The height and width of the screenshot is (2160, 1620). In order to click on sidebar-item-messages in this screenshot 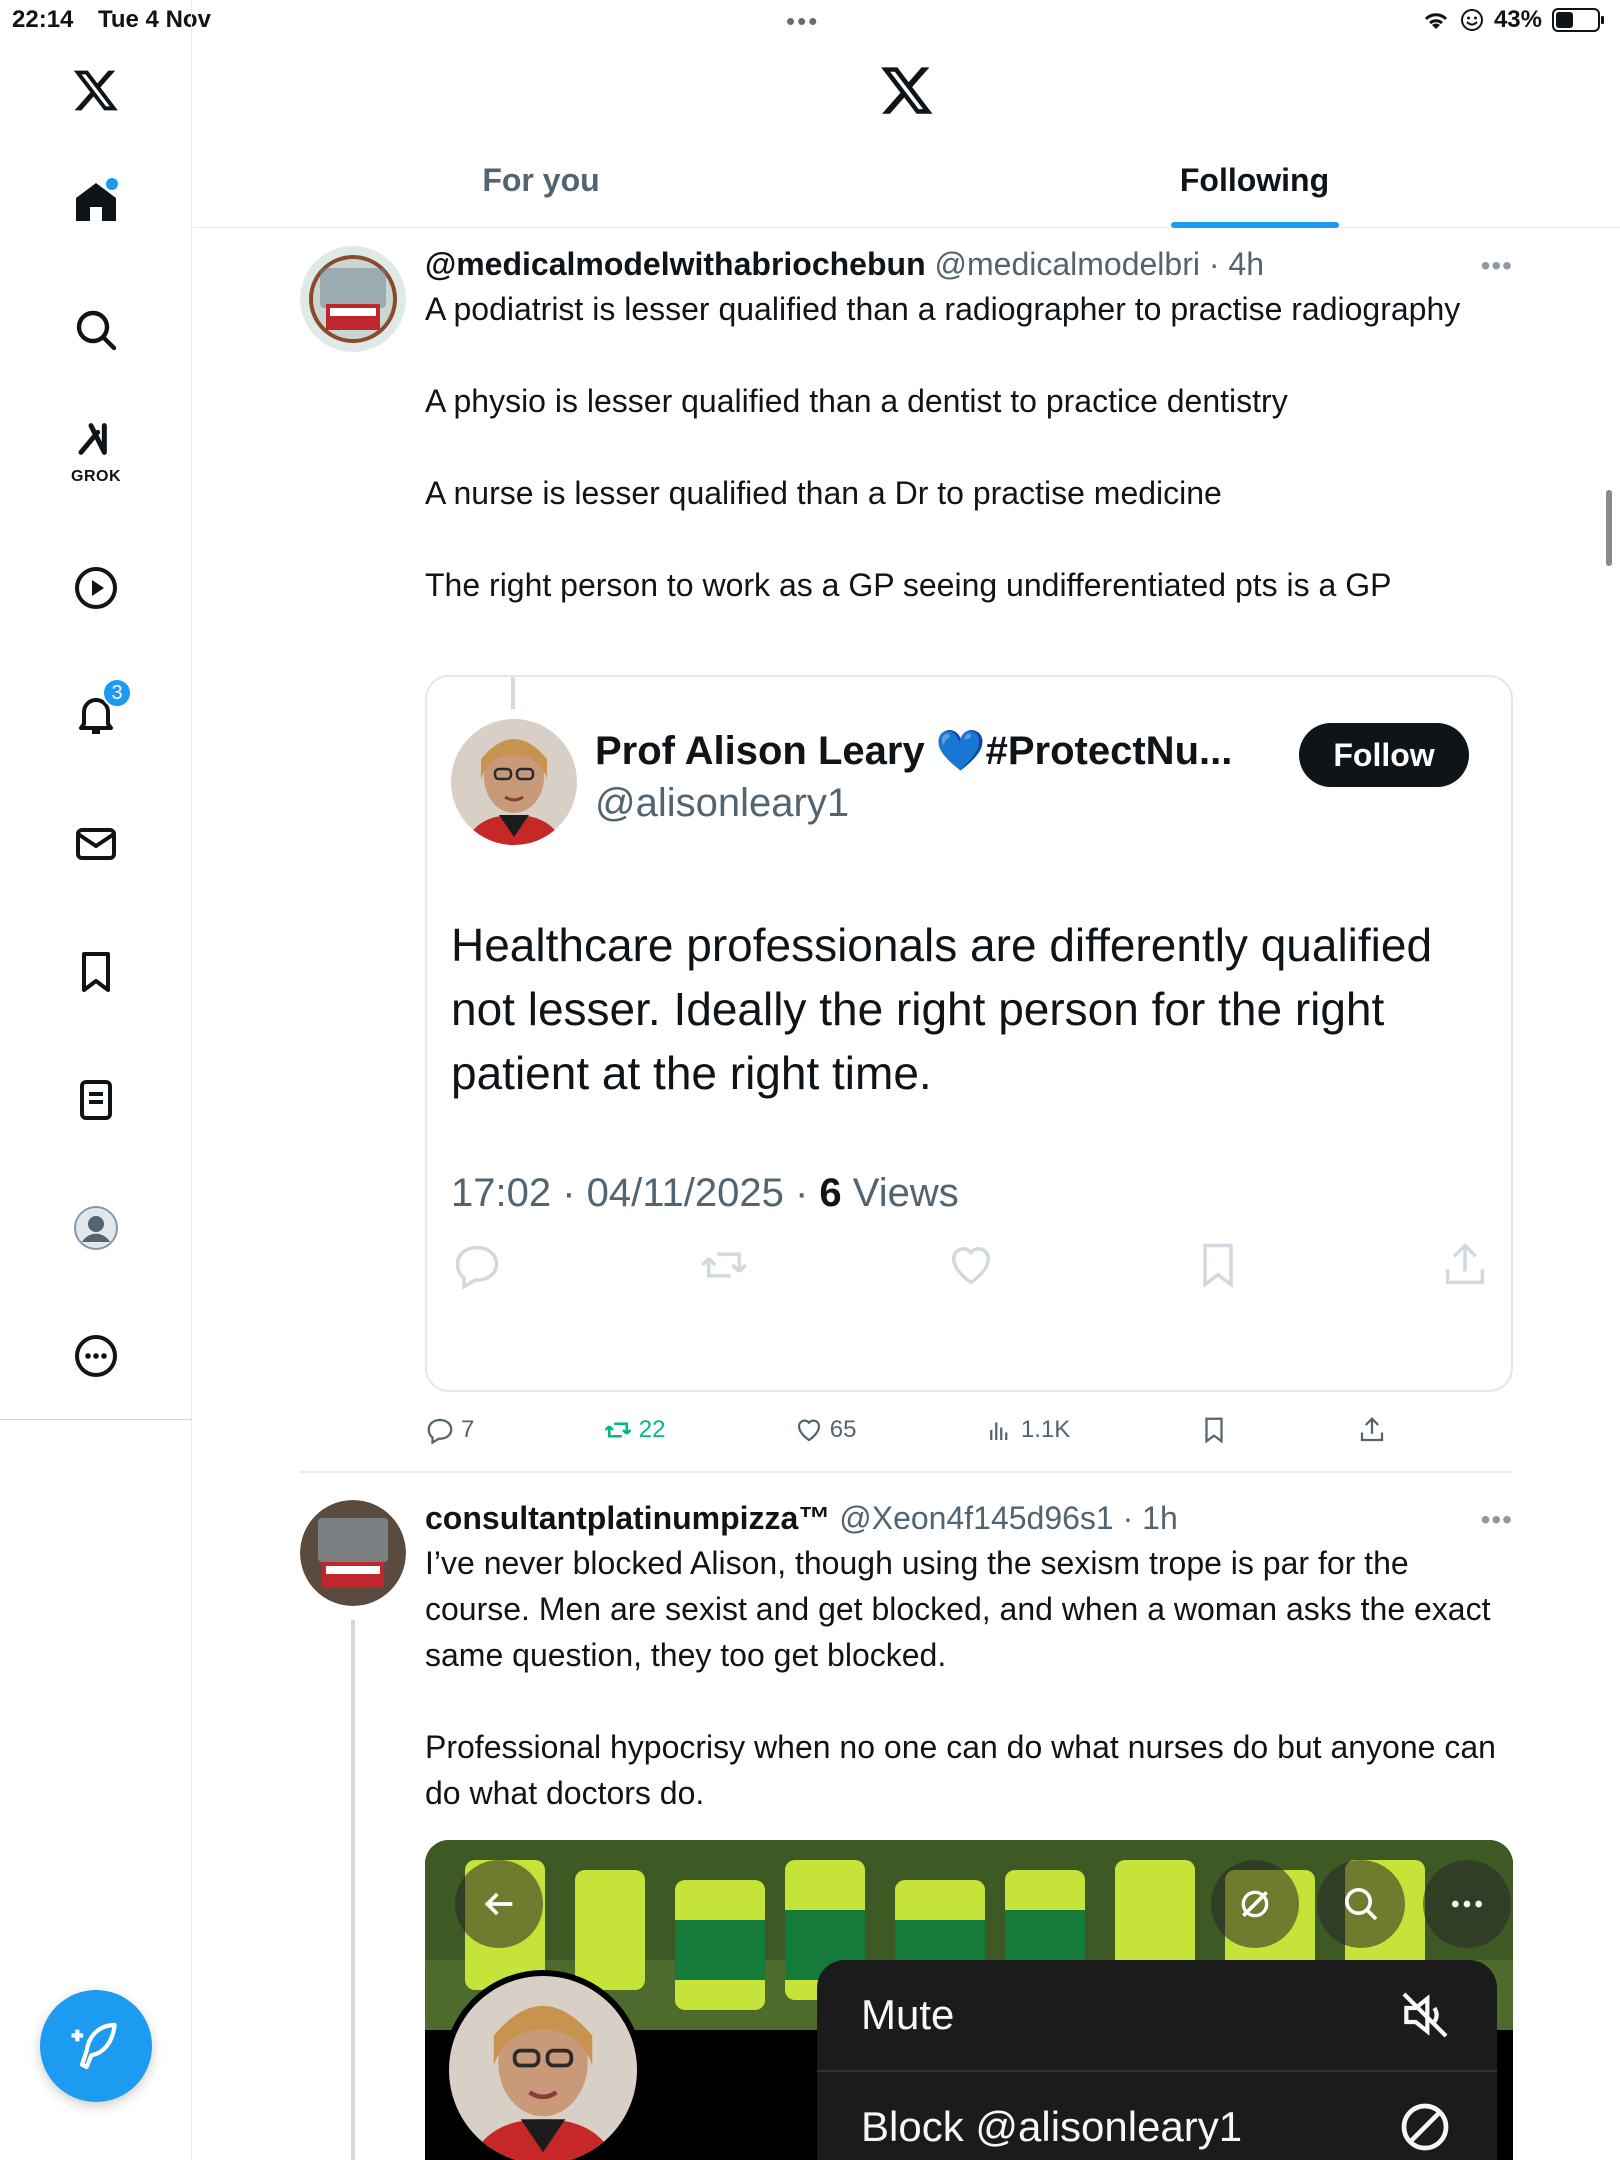, I will do `click(96, 844)`.